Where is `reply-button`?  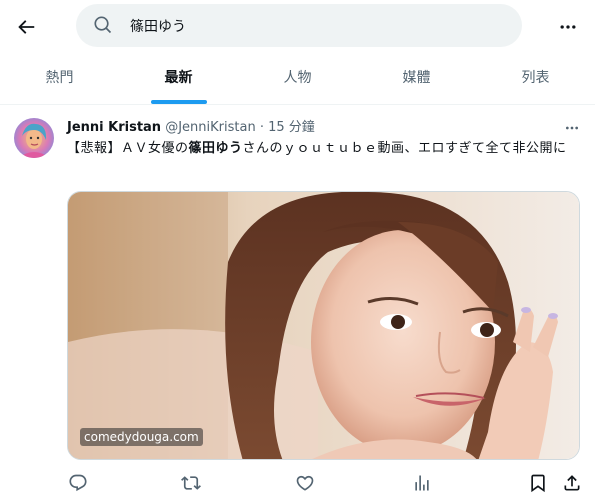
reply-button is located at coordinates (78, 483).